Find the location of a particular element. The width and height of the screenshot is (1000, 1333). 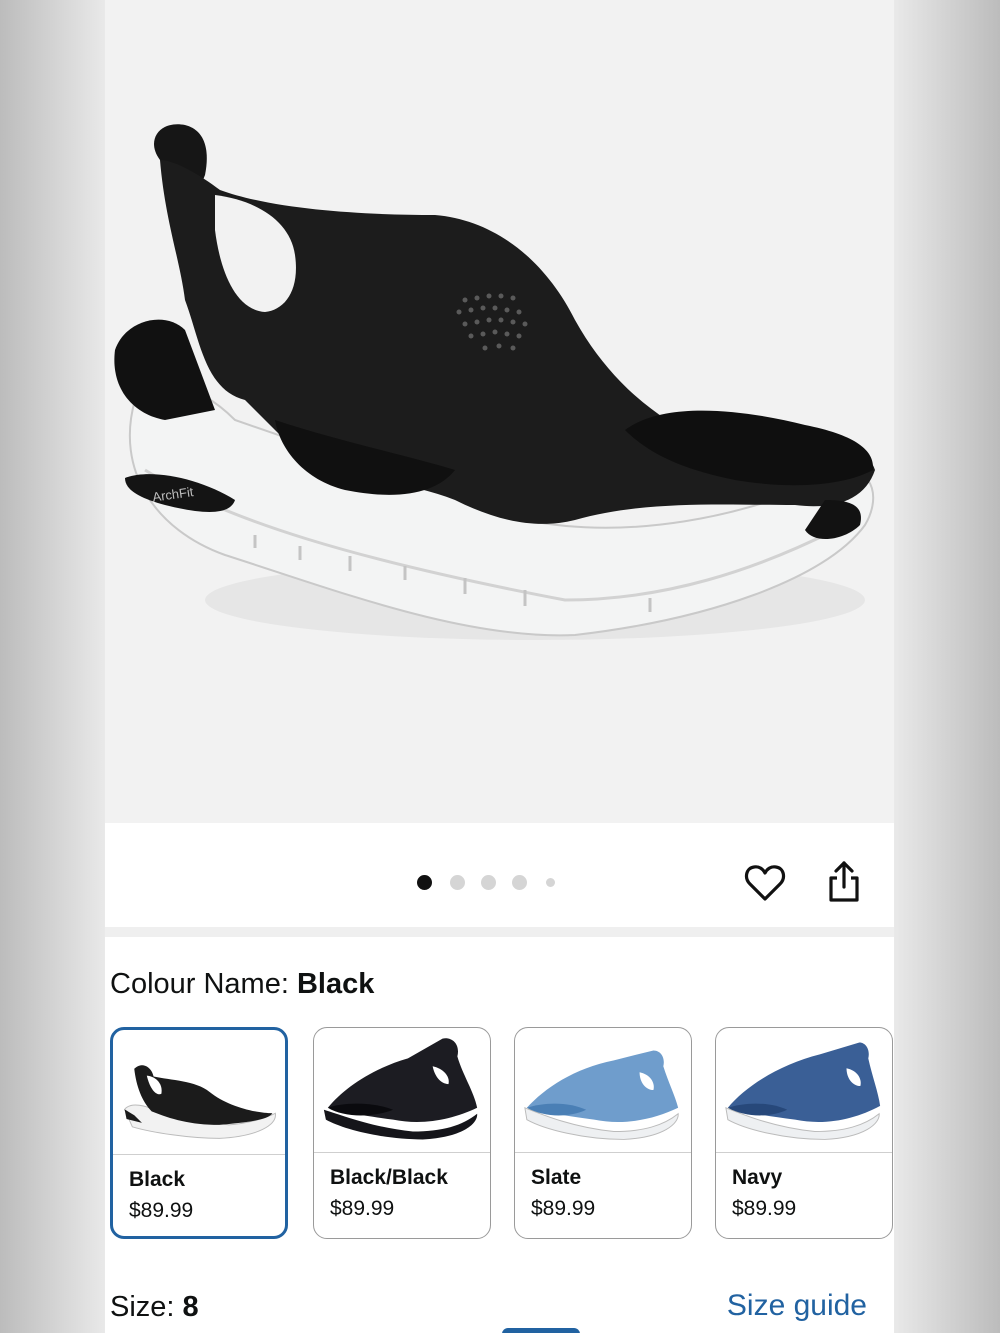

swatch-black: Black $89.99 is located at coordinates (199, 1133).